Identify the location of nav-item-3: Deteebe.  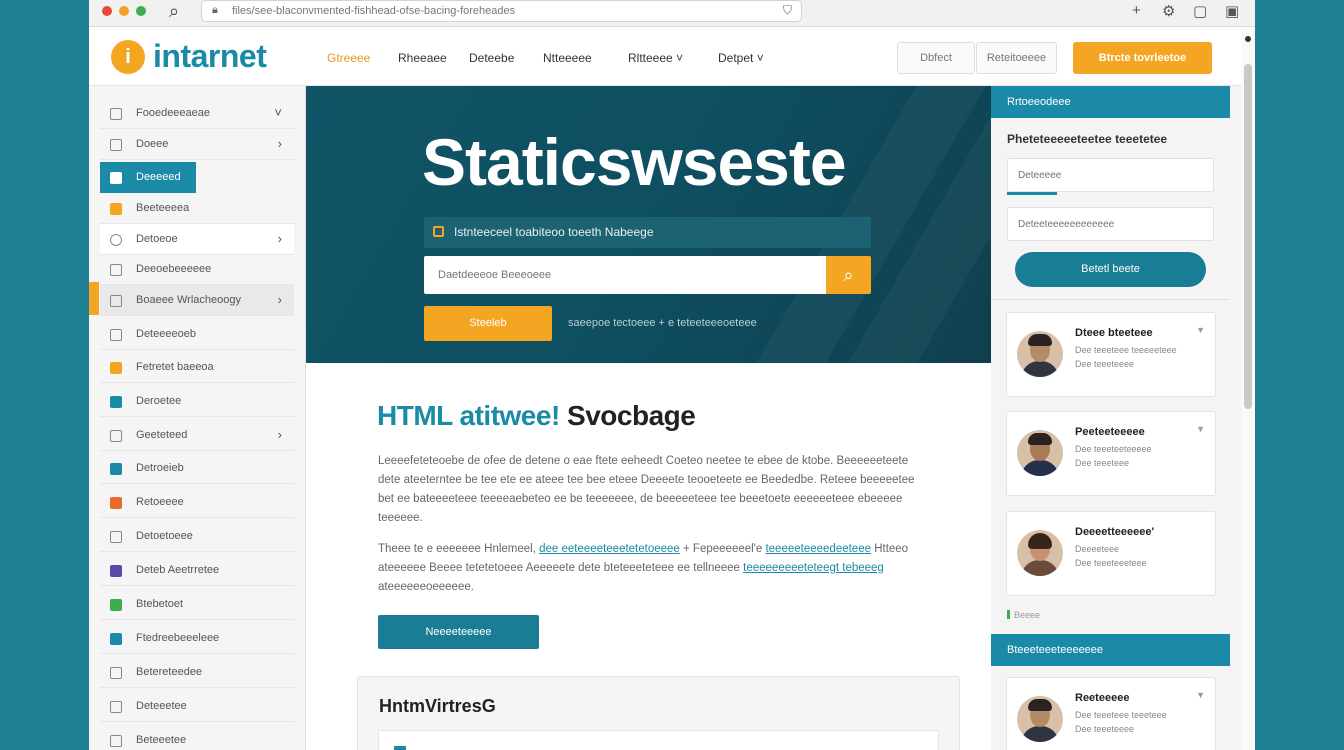
(491, 58).